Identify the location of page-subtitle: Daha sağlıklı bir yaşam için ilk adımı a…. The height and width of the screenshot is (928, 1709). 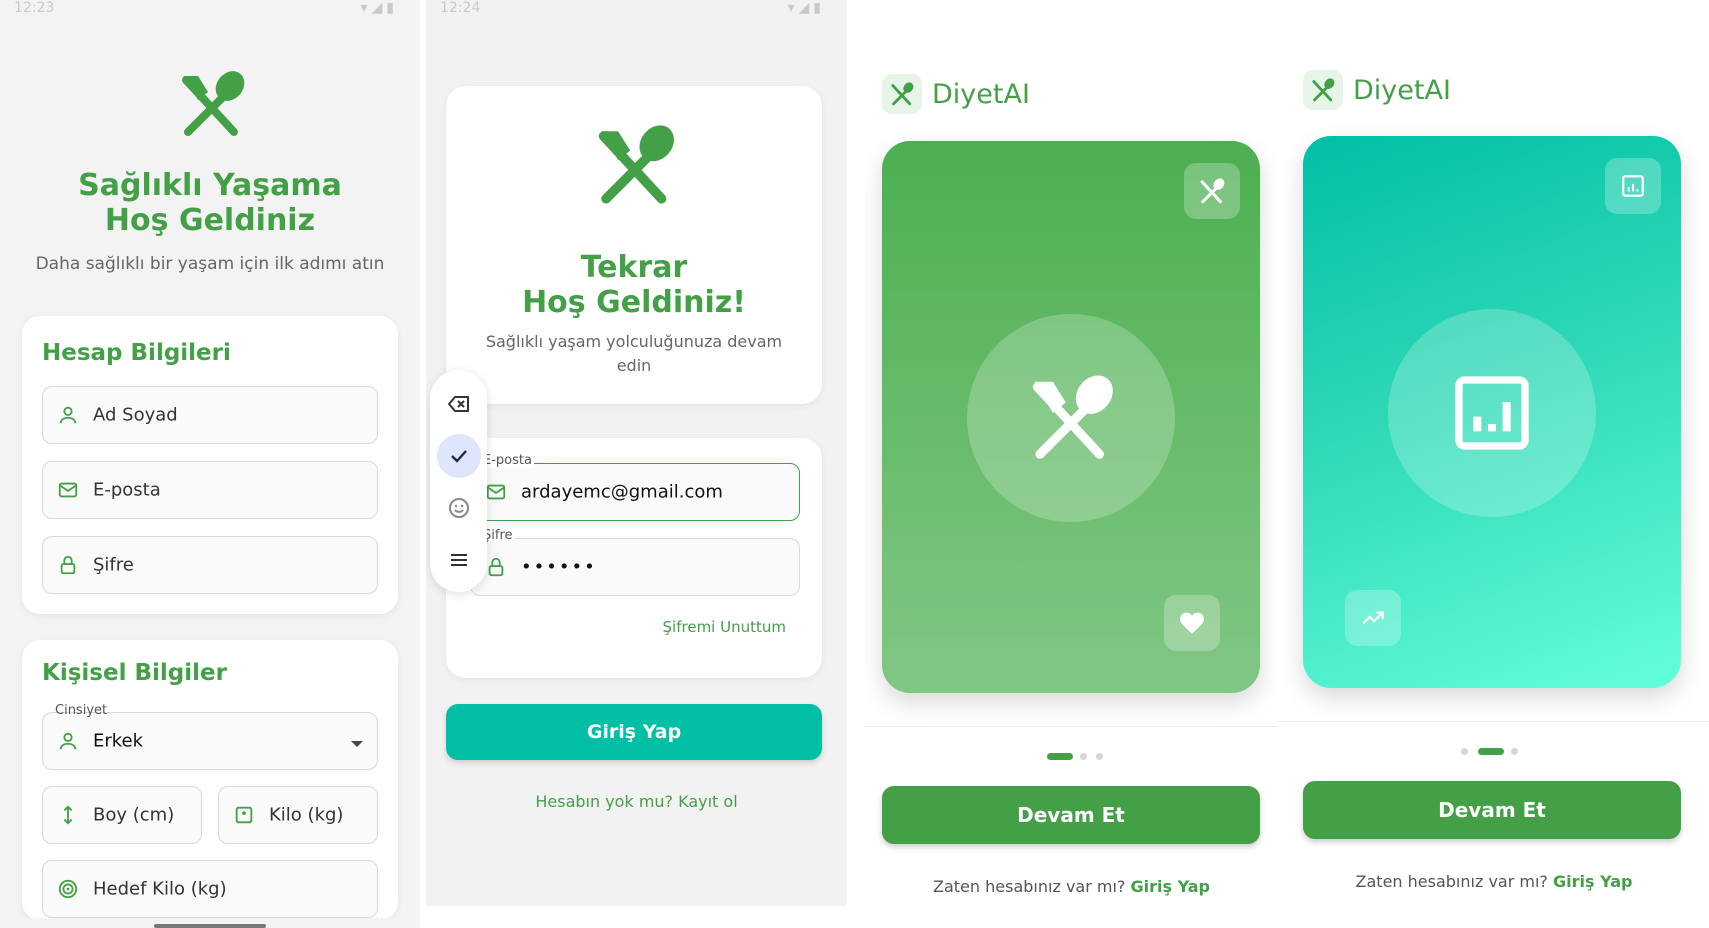
(210, 264).